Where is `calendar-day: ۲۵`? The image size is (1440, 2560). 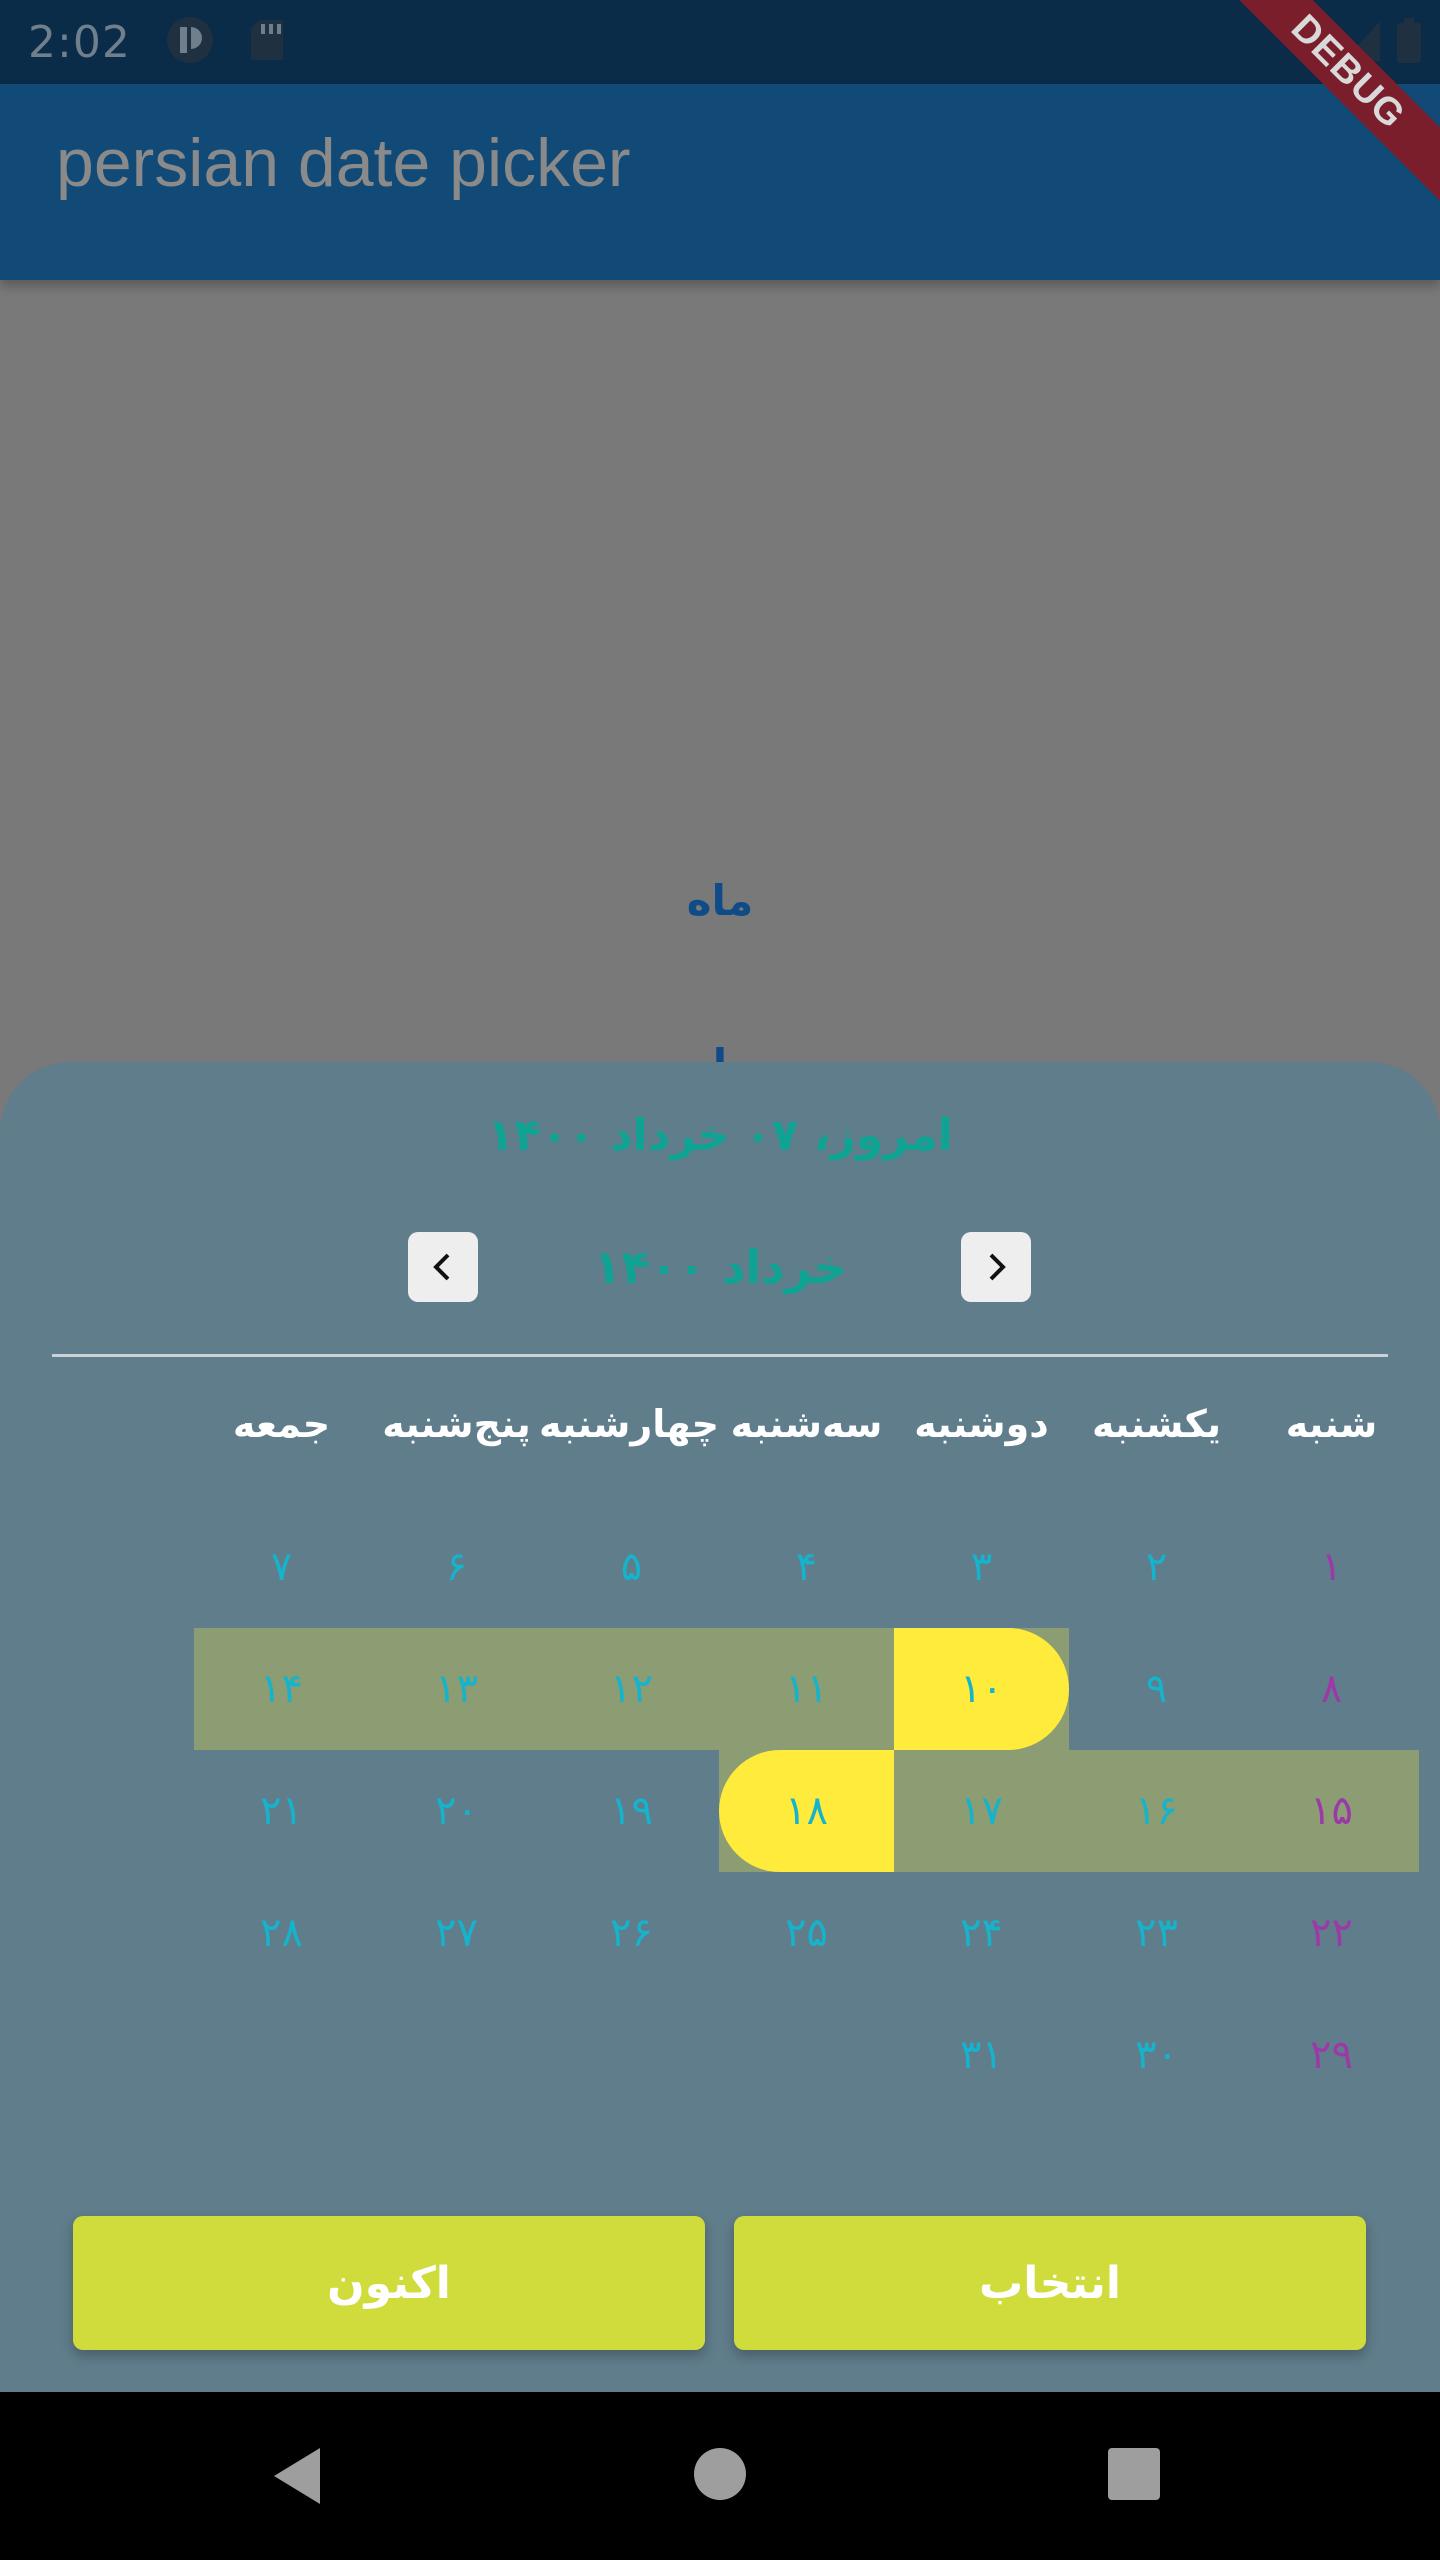 calendar-day: ۲۵ is located at coordinates (806, 1933).